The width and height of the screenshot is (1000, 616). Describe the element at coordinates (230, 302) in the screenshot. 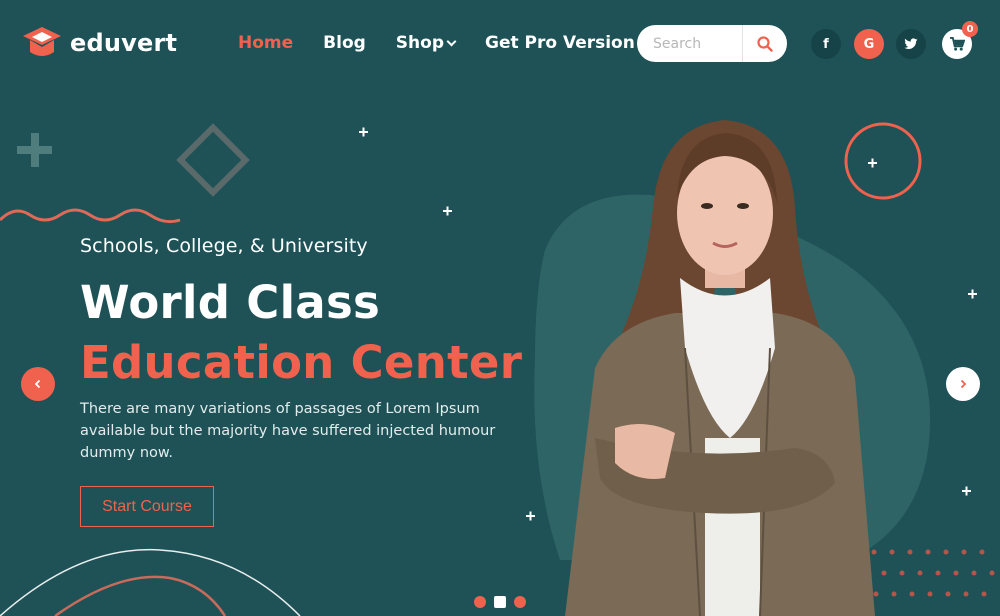

I see `hero-title-line1: World Class` at that location.